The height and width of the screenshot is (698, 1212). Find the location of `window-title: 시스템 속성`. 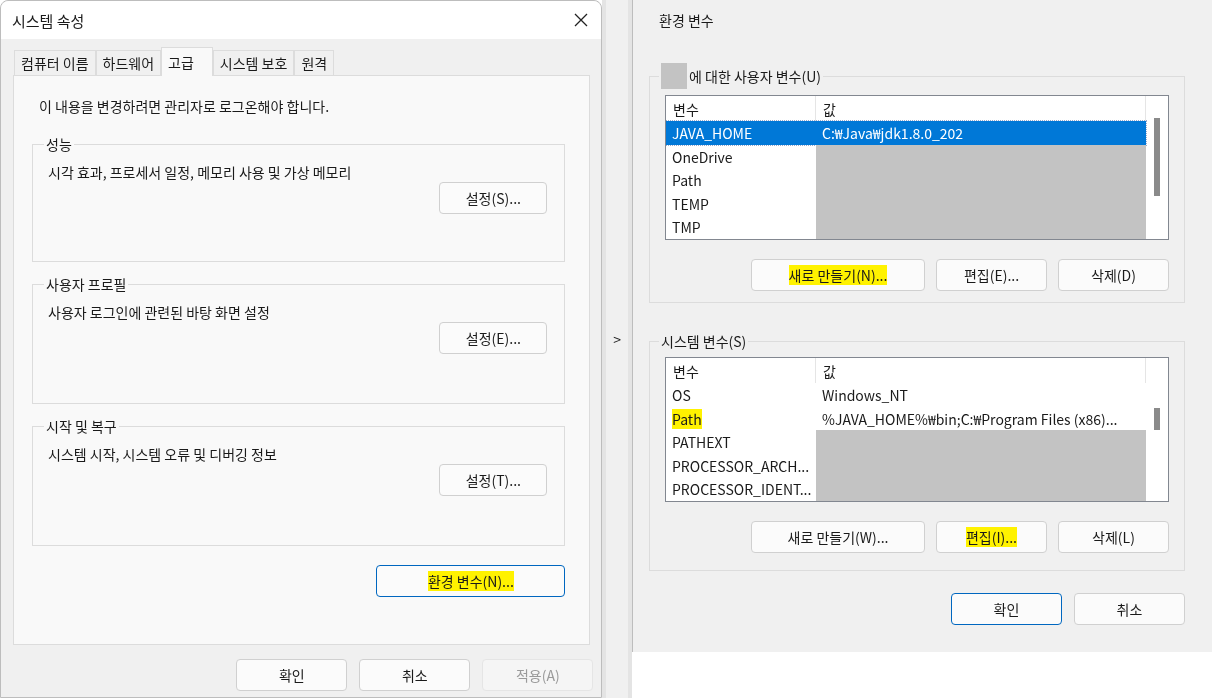

window-title: 시스템 속성 is located at coordinates (48, 20).